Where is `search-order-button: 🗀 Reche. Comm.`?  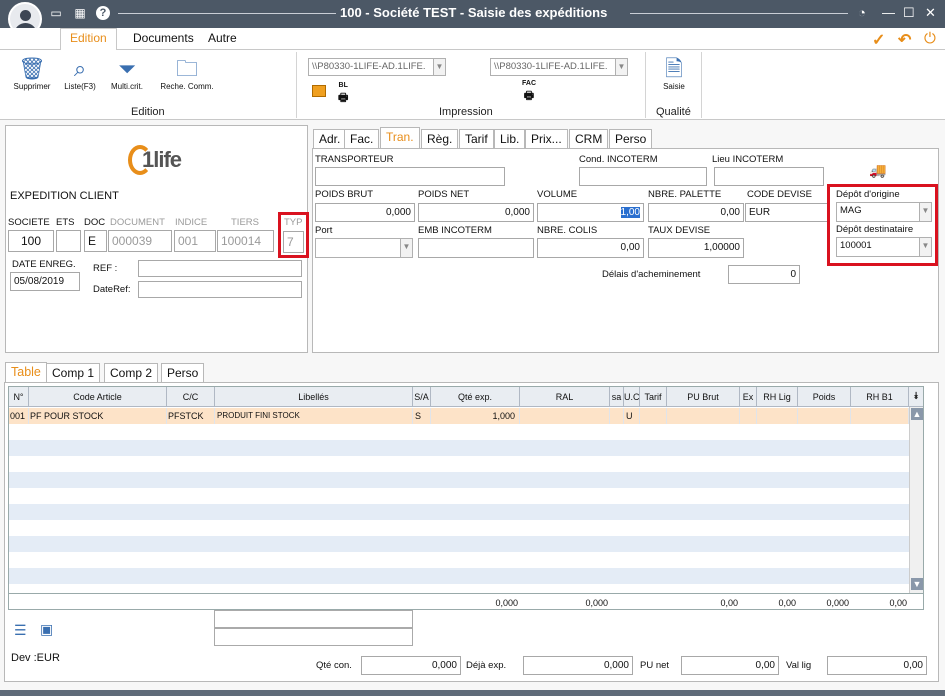 search-order-button: 🗀 Reche. Comm. is located at coordinates (187, 73).